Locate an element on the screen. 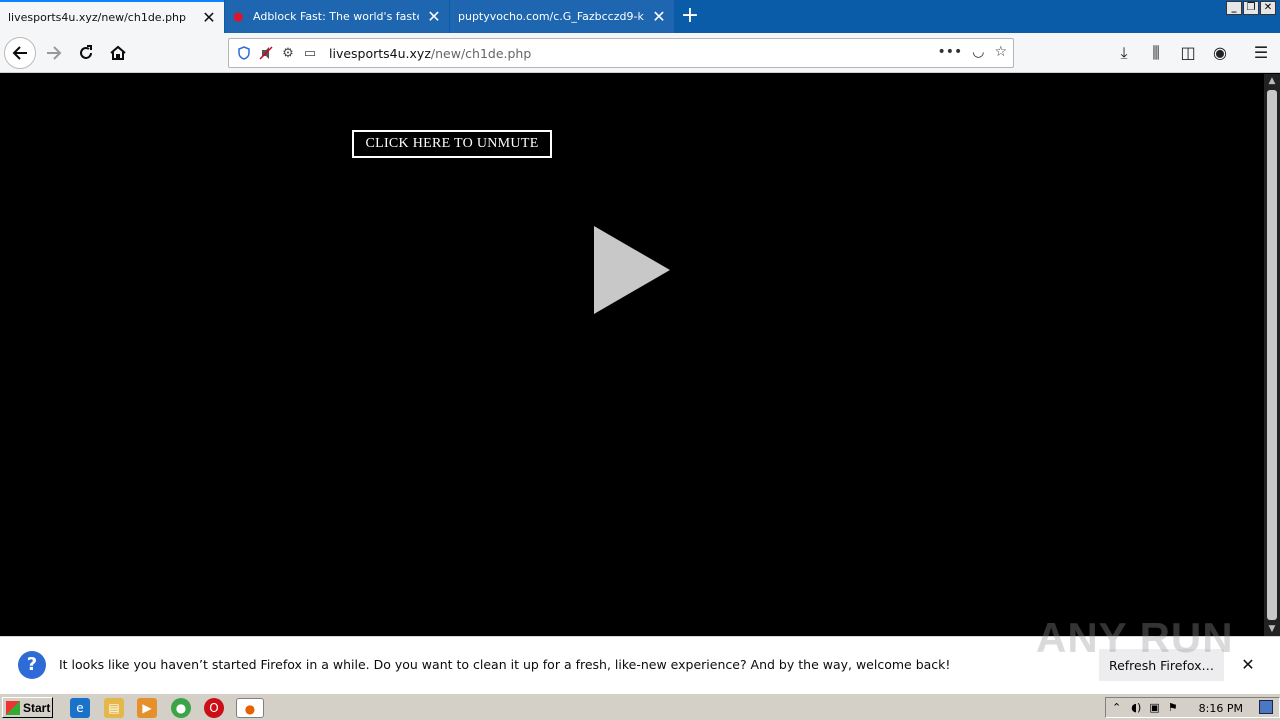 The height and width of the screenshot is (720, 1280). tracking-shield-icon is located at coordinates (244, 53).